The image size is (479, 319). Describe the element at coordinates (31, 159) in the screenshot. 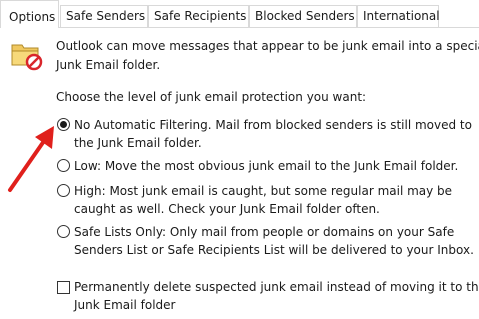

I see `red-annotation-arrow` at that location.